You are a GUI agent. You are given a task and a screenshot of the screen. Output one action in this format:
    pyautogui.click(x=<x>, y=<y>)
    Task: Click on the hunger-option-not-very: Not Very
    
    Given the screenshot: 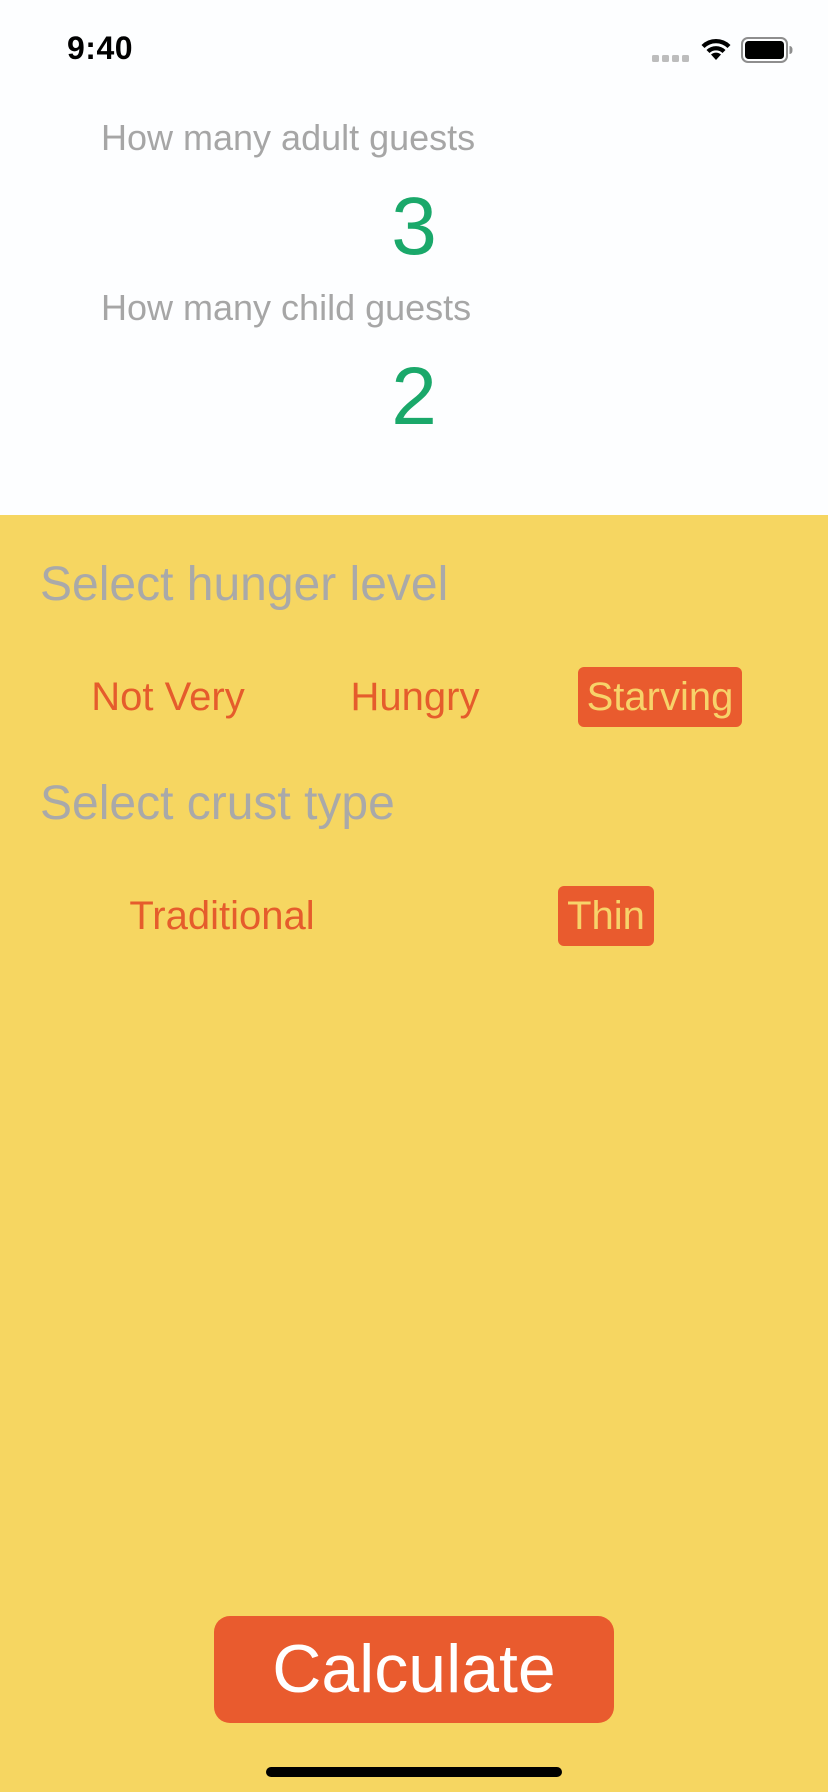 What is the action you would take?
    pyautogui.click(x=168, y=697)
    